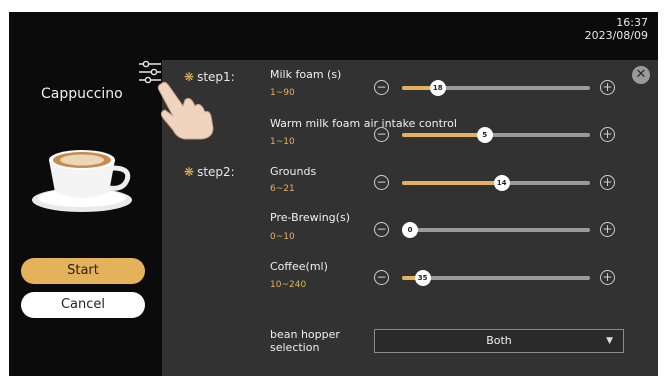  Describe the element at coordinates (295, 347) in the screenshot. I see `bean-hopper-label-line2: selection` at that location.